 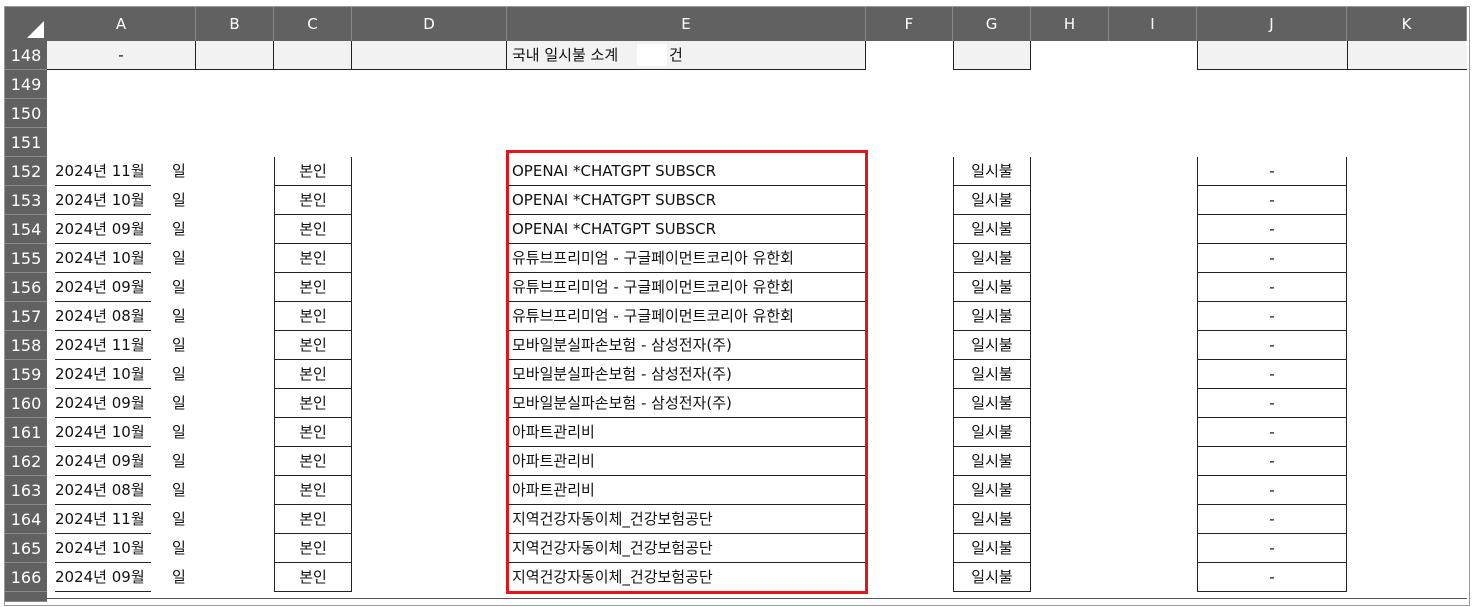 I want to click on column-header-g: G, so click(x=992, y=24).